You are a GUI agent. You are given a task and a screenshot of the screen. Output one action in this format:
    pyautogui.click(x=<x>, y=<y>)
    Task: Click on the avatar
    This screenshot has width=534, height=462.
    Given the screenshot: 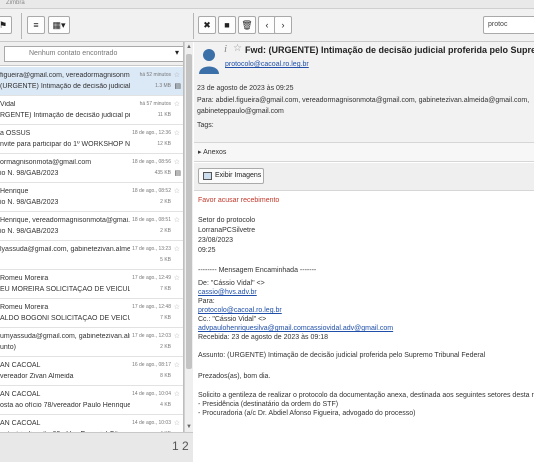 What is the action you would take?
    pyautogui.click(x=209, y=61)
    